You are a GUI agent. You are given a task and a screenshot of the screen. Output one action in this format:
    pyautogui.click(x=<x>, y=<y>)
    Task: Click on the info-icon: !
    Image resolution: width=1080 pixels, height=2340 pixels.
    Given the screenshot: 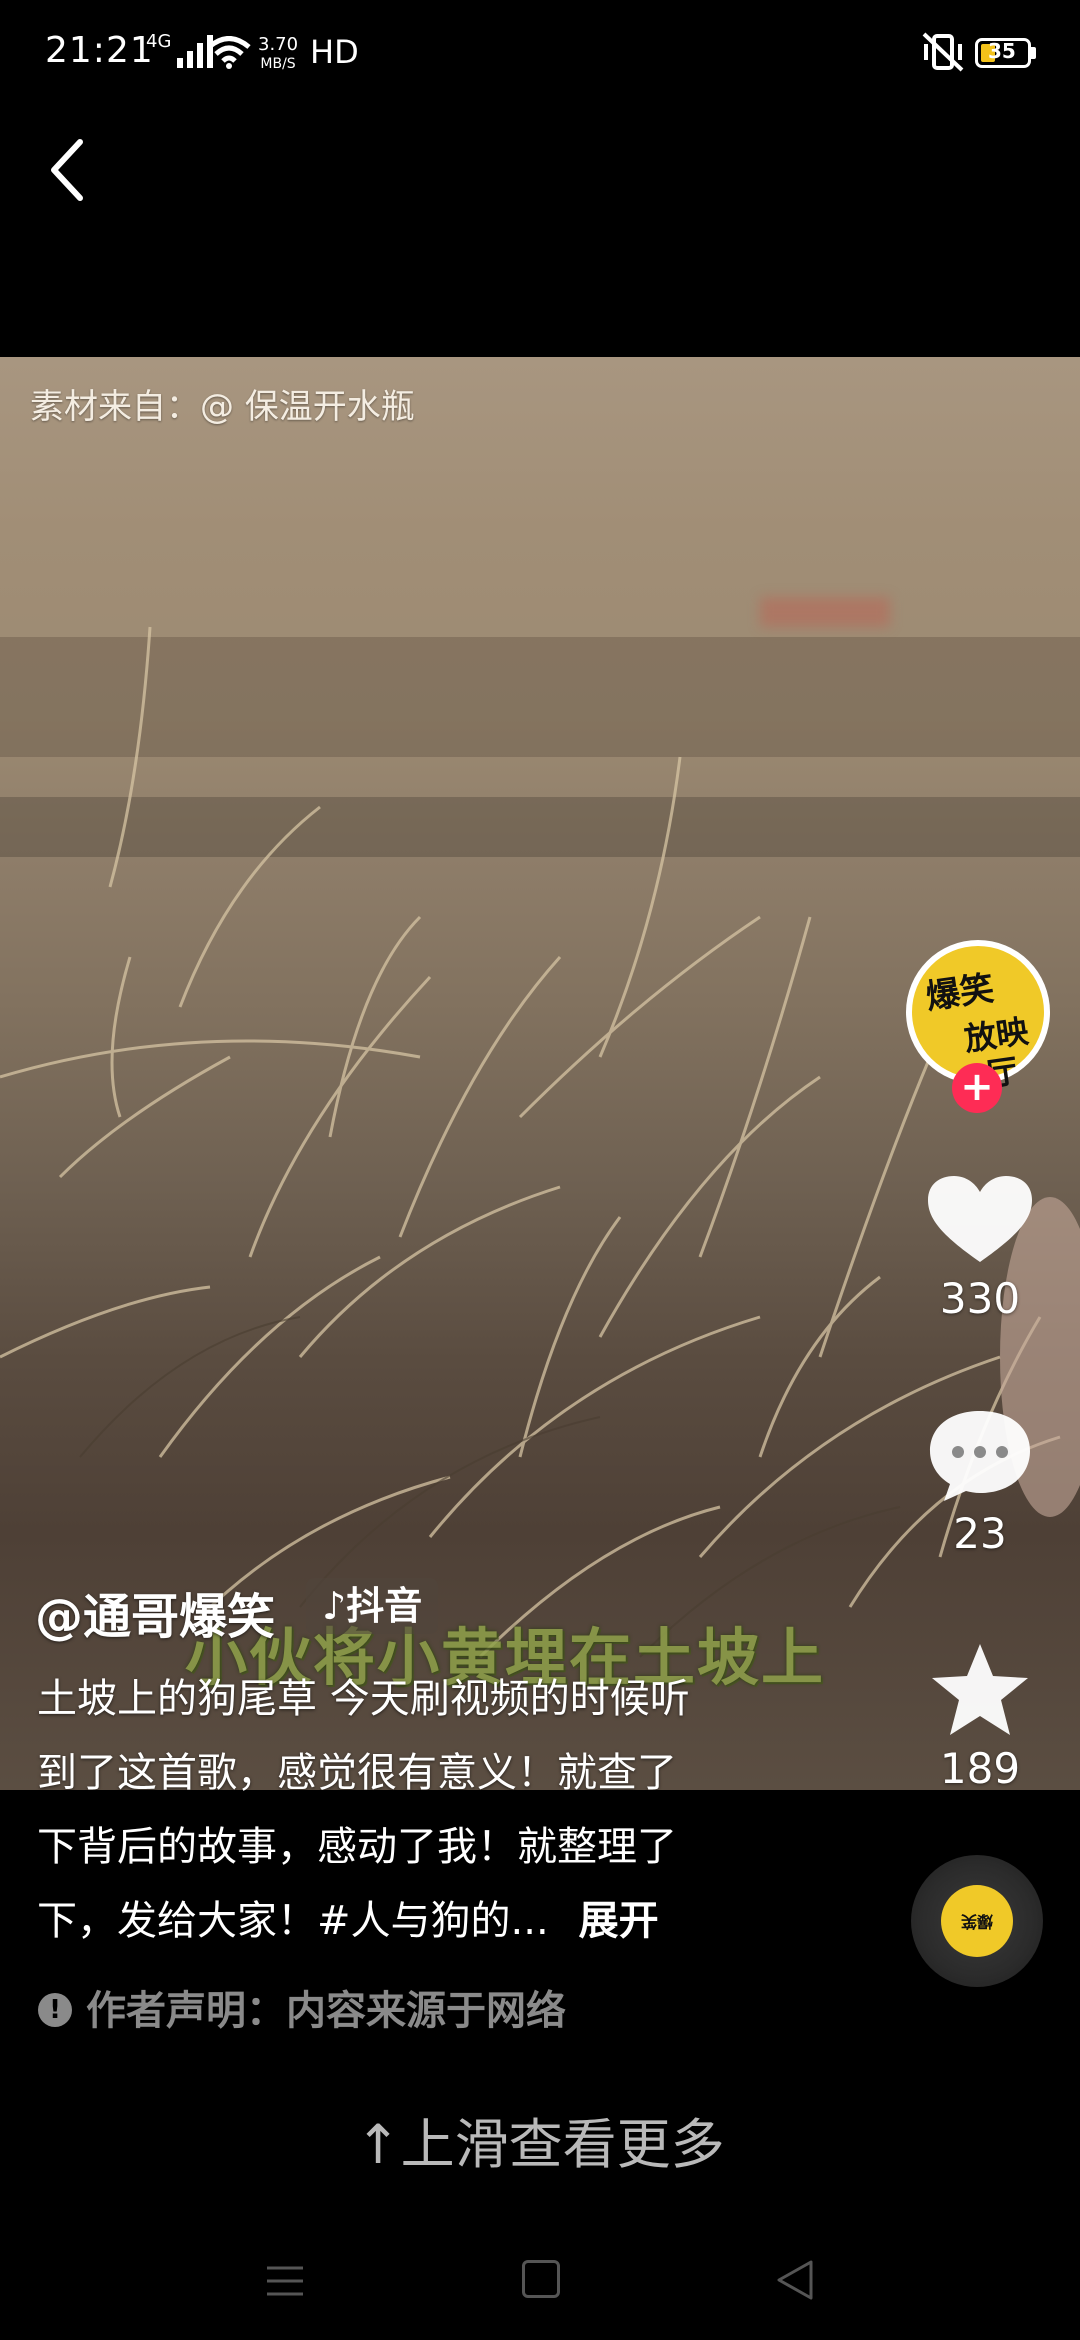 What is the action you would take?
    pyautogui.click(x=55, y=2010)
    